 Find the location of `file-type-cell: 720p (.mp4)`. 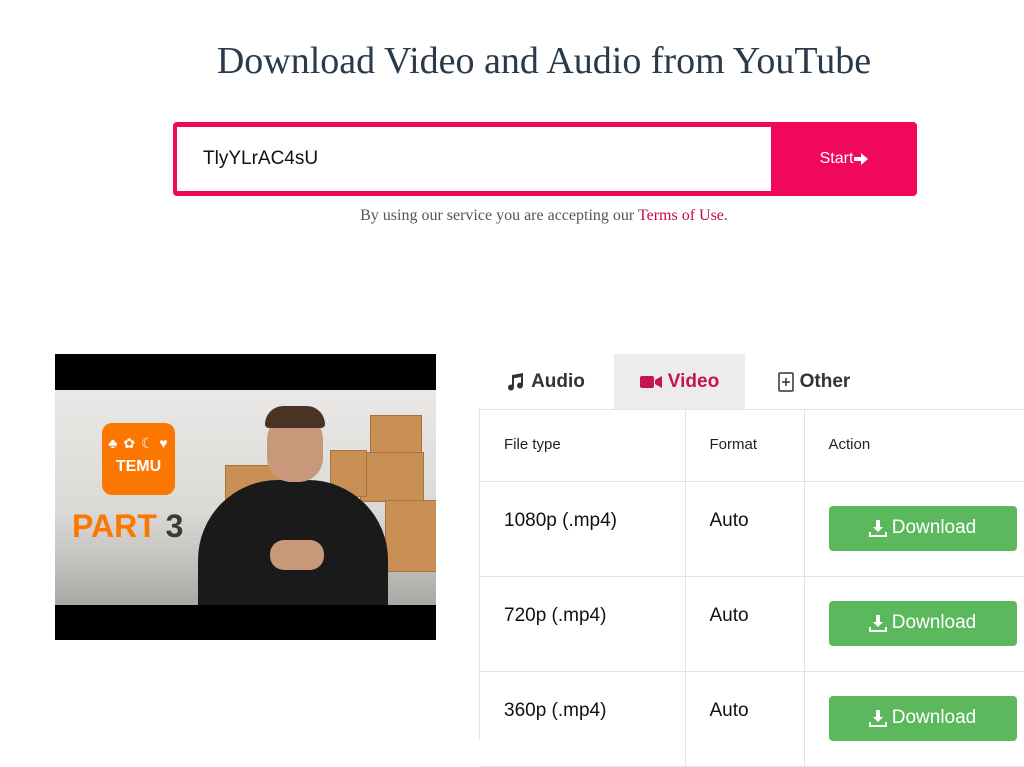

file-type-cell: 720p (.mp4) is located at coordinates (583, 624).